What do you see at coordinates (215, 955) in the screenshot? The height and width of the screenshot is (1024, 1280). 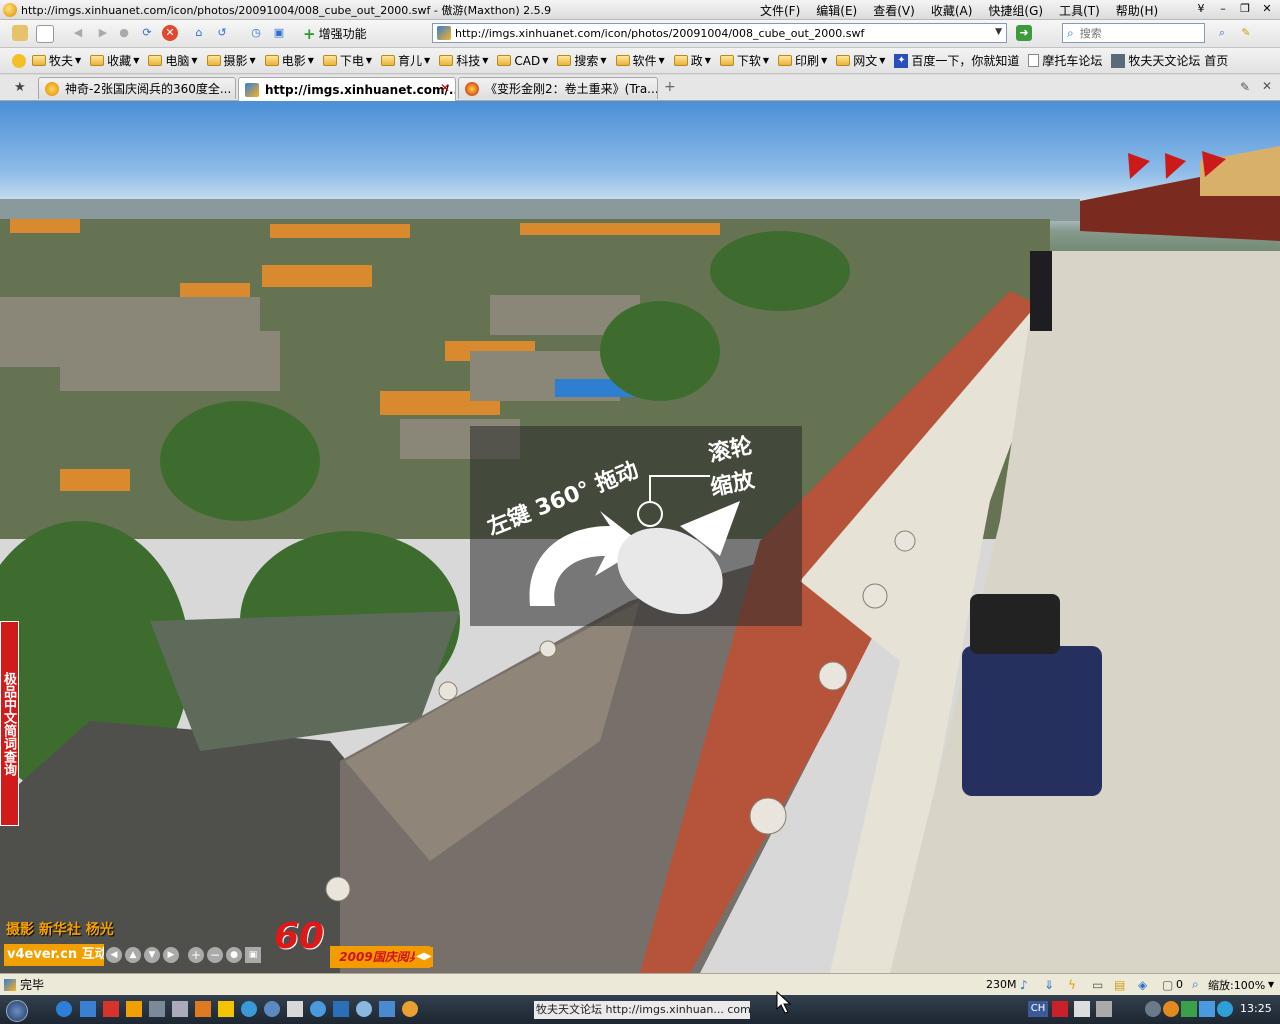 I see `zoom-out-button: −` at bounding box center [215, 955].